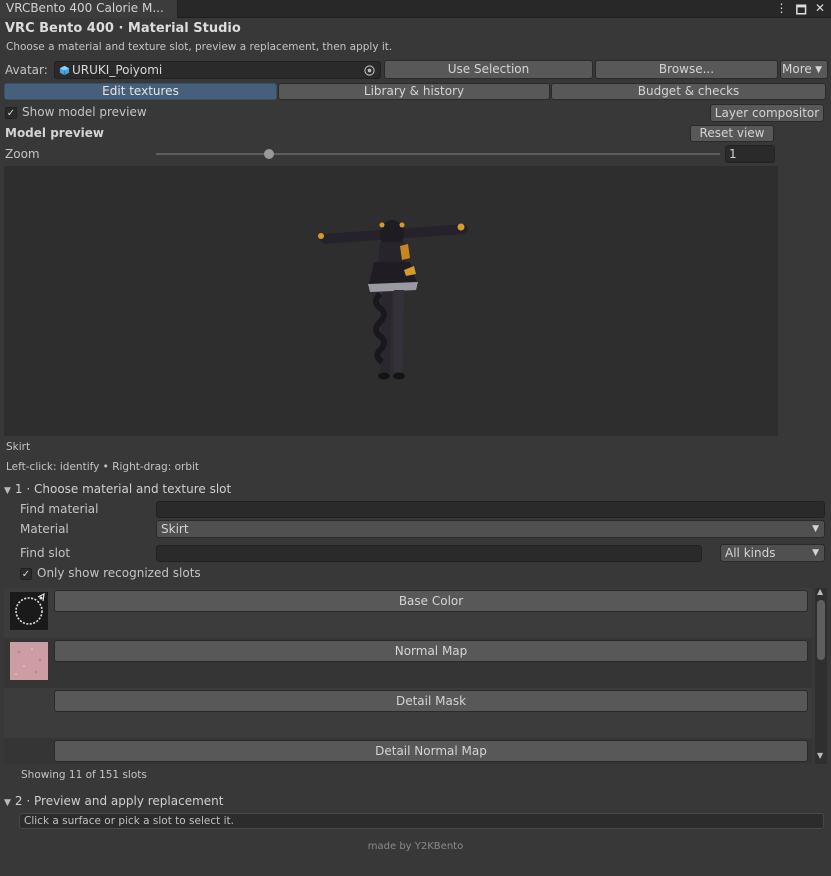 The width and height of the screenshot is (831, 876). I want to click on tab-library-history: Library & history, so click(414, 91).